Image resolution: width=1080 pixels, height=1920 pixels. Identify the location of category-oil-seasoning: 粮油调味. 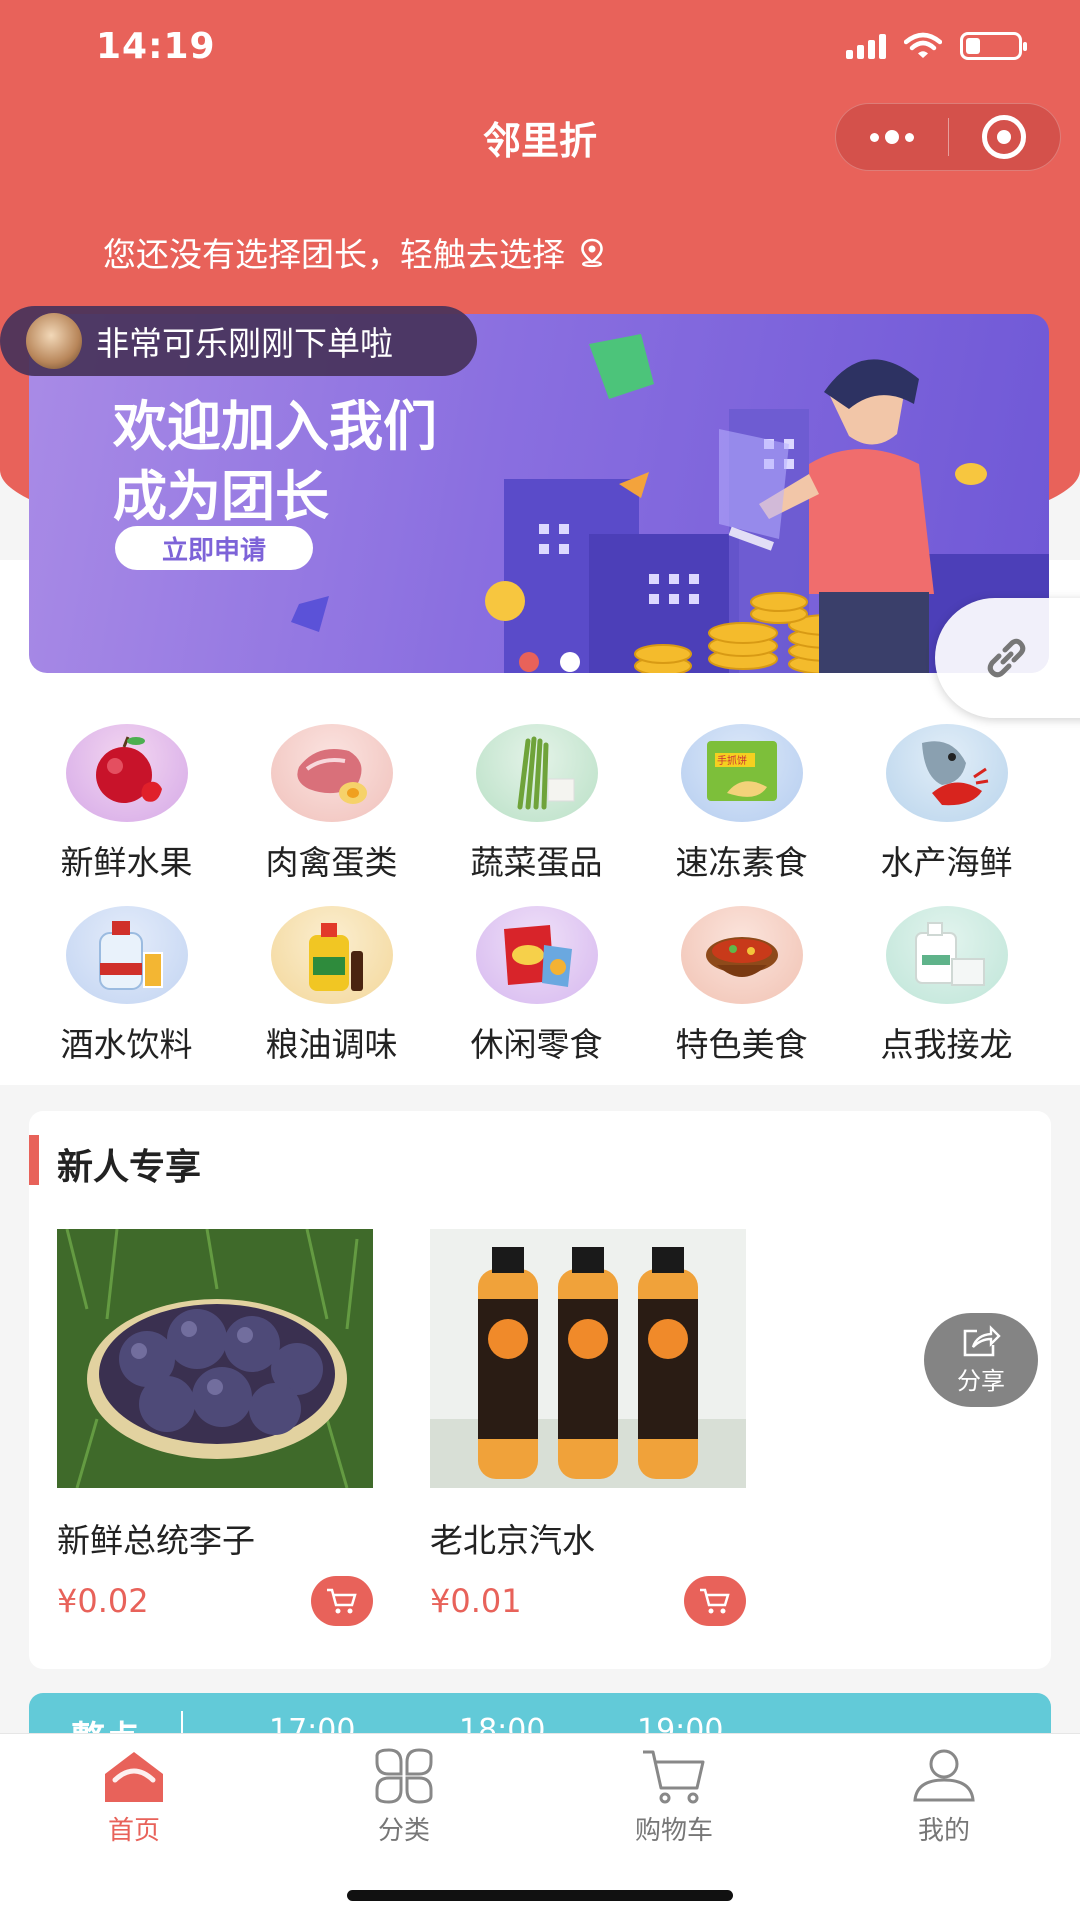
(331, 986).